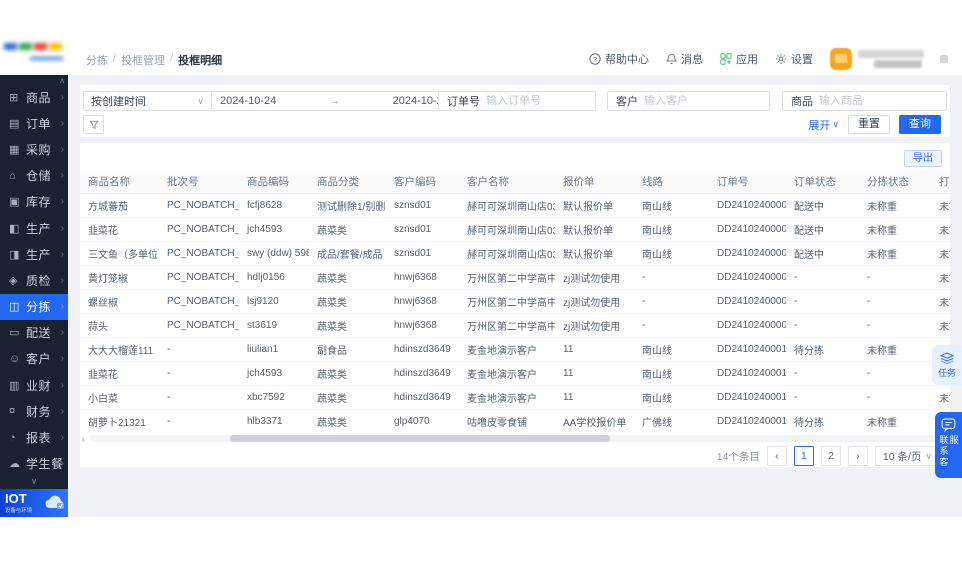 Image resolution: width=962 pixels, height=563 pixels. I want to click on table-column-header: 报价单, so click(594, 182).